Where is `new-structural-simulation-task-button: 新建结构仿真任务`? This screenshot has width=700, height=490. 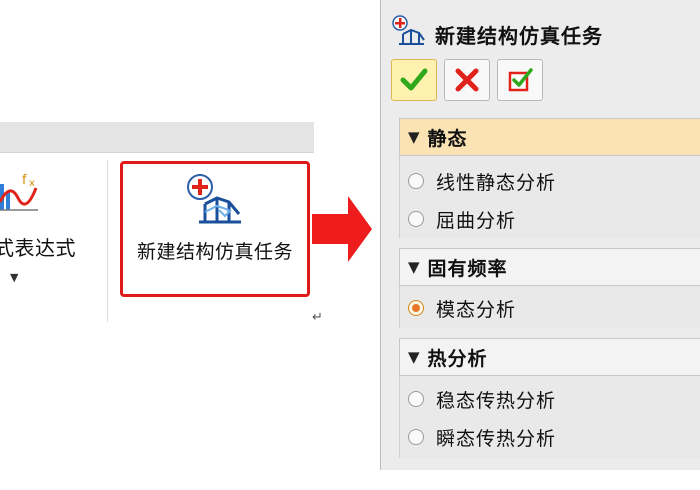 new-structural-simulation-task-button: 新建结构仿真任务 is located at coordinates (215, 229).